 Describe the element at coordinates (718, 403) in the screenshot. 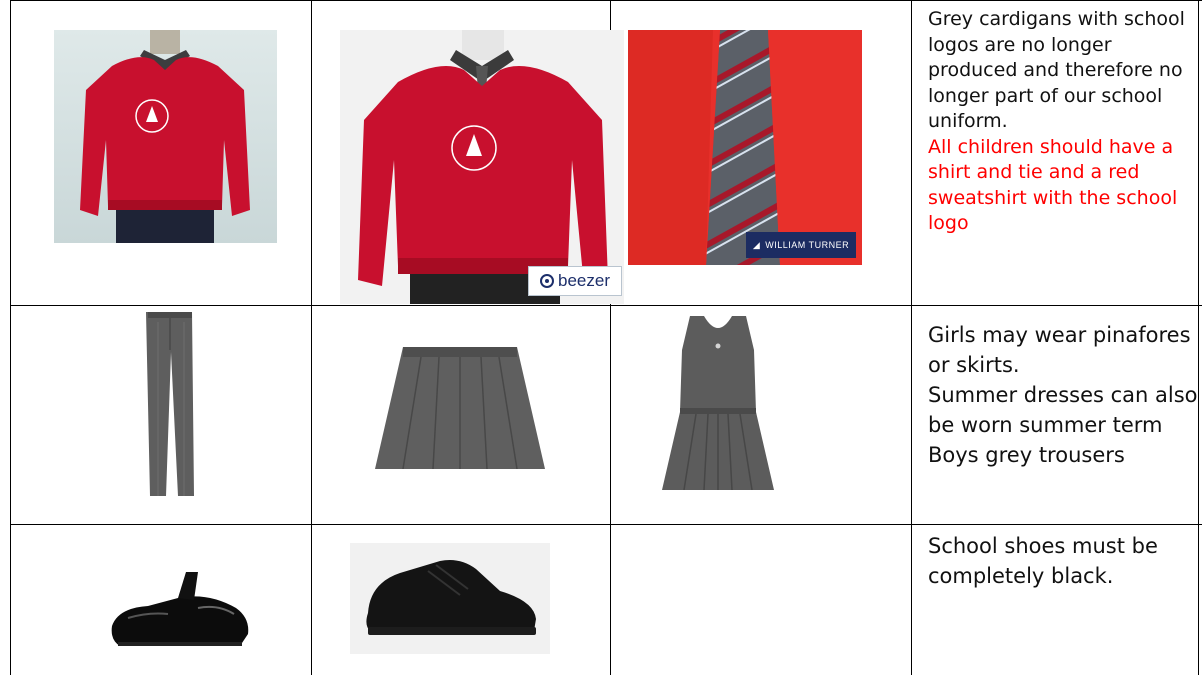

I see `grey-pinafore-icon` at that location.